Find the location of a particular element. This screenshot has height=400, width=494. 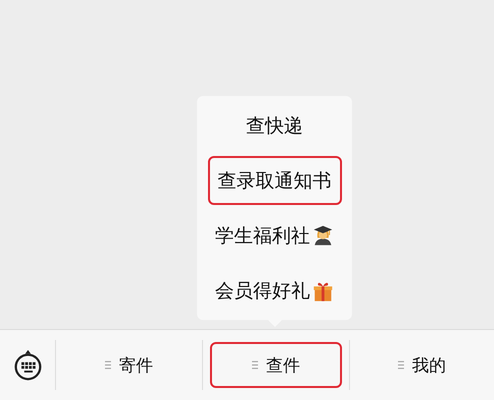

student-icon is located at coordinates (323, 235).